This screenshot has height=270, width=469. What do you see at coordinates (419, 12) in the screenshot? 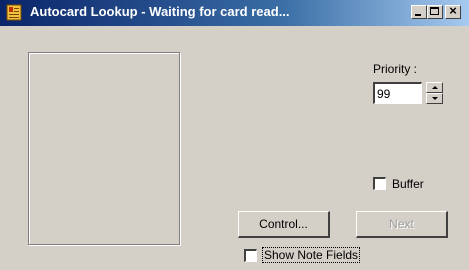
I see `minimize-button` at bounding box center [419, 12].